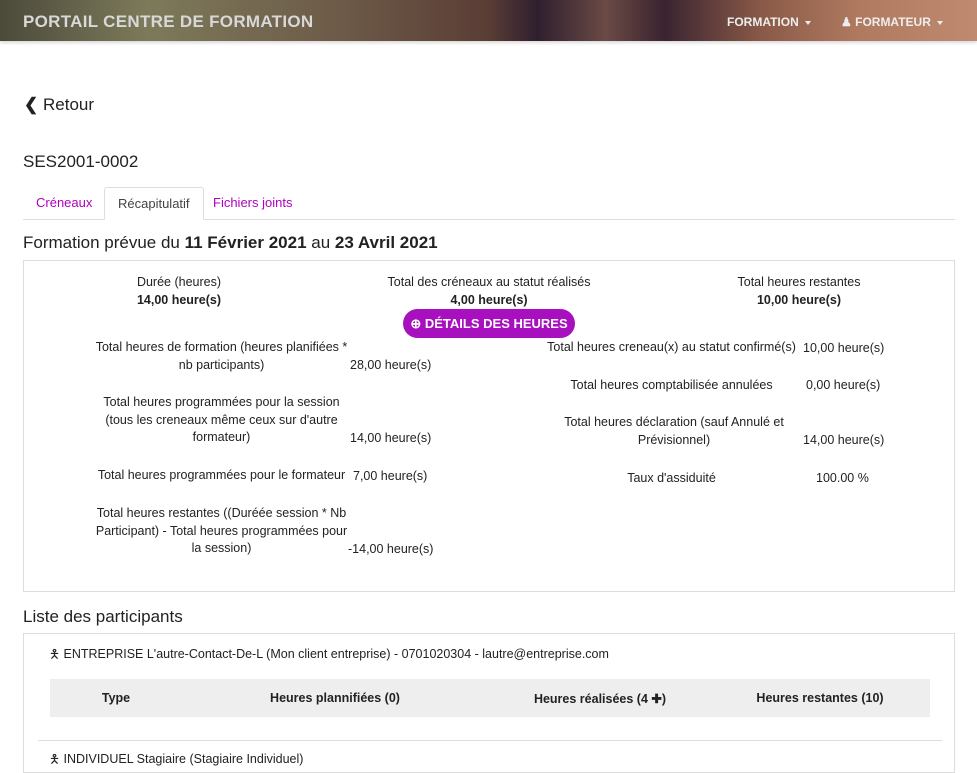 The image size is (977, 773). Describe the element at coordinates (844, 348) in the screenshot. I see `detail-value: 10,00 heure(s)` at that location.